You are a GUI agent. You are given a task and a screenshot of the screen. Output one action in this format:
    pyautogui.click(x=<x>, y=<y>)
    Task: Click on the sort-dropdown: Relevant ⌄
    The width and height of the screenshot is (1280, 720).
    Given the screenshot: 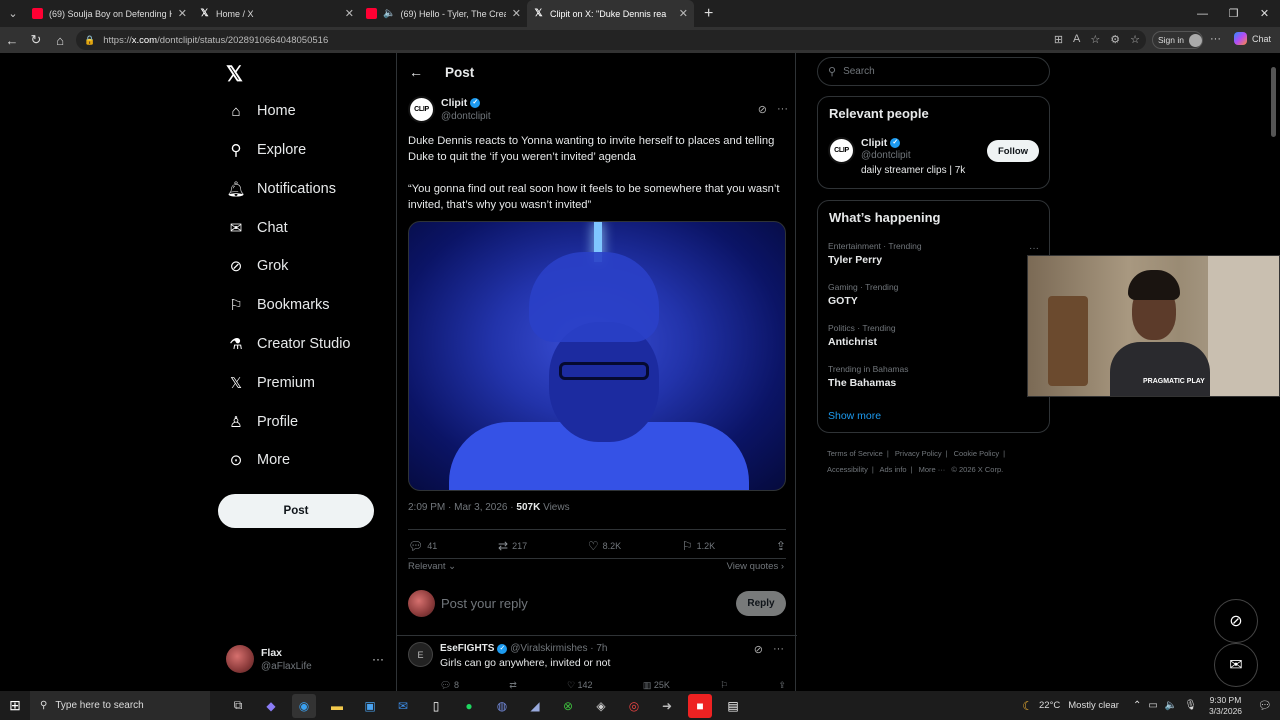 What is the action you would take?
    pyautogui.click(x=432, y=566)
    